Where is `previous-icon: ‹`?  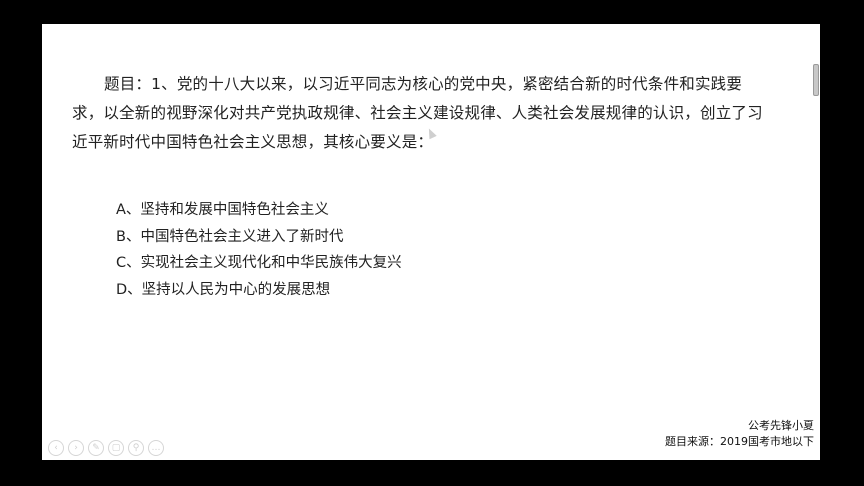 previous-icon: ‹ is located at coordinates (56, 448).